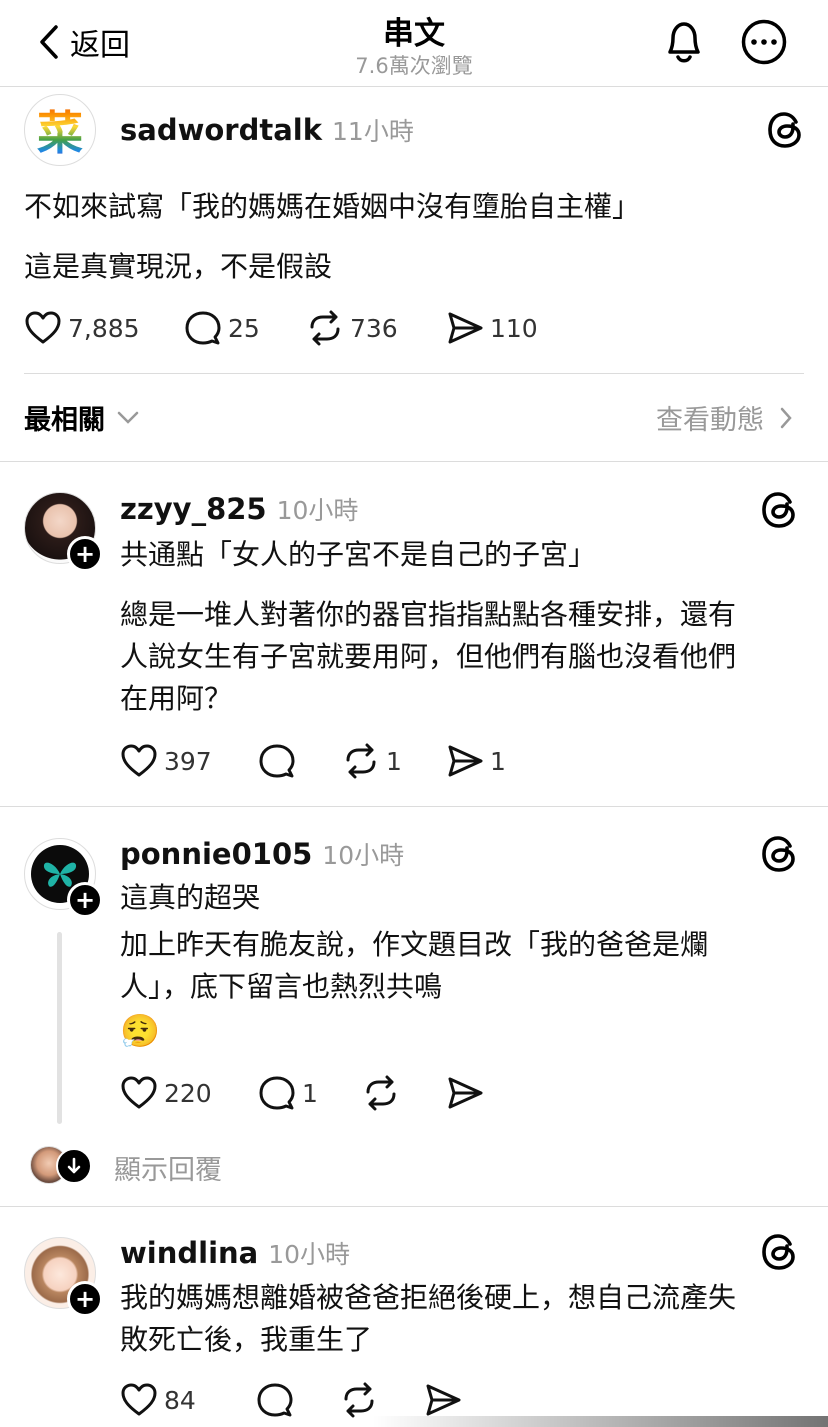 Image resolution: width=828 pixels, height=1427 pixels. I want to click on thread-line, so click(59, 1028).